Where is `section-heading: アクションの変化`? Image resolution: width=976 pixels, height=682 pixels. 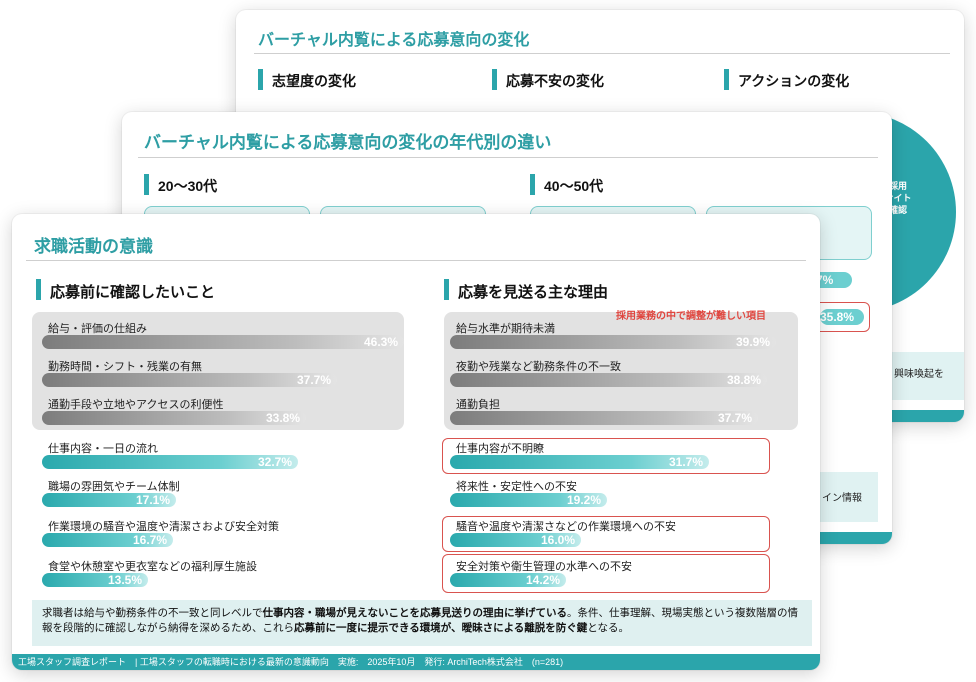 section-heading: アクションの変化 is located at coordinates (786, 79).